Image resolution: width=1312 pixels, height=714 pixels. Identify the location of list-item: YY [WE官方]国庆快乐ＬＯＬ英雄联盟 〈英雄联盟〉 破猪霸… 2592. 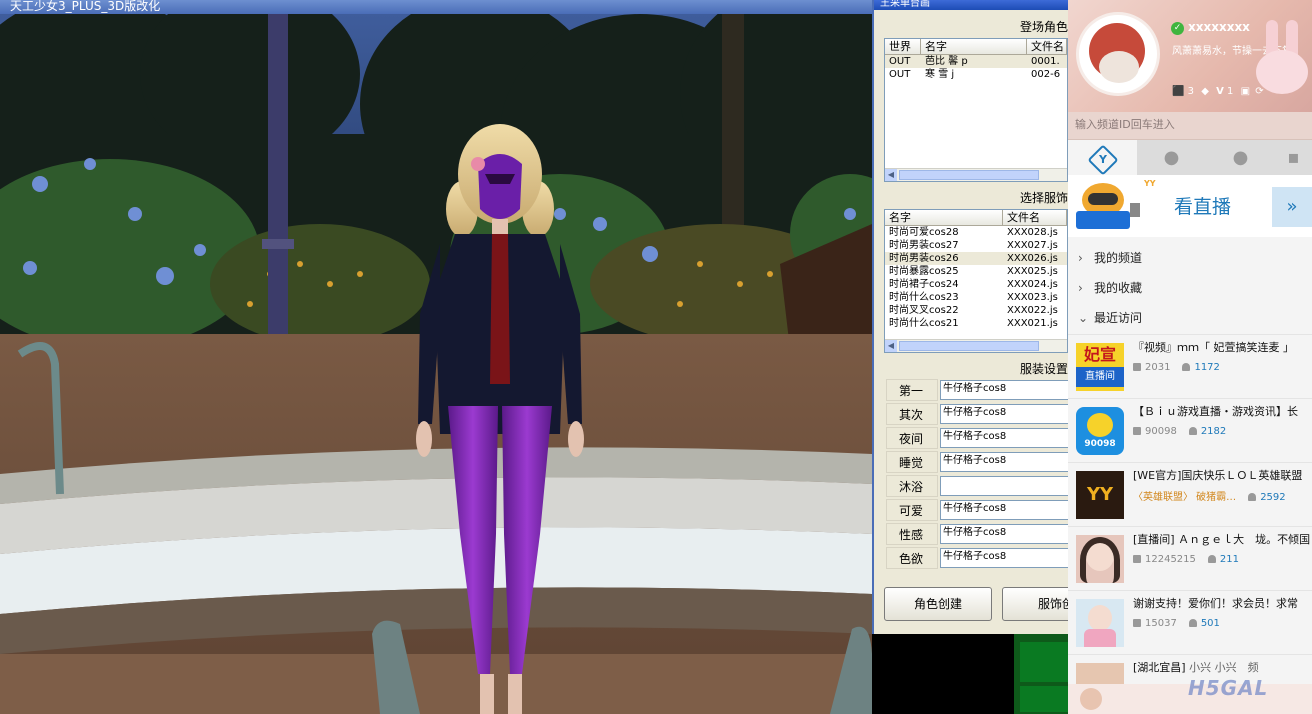
(1190, 494).